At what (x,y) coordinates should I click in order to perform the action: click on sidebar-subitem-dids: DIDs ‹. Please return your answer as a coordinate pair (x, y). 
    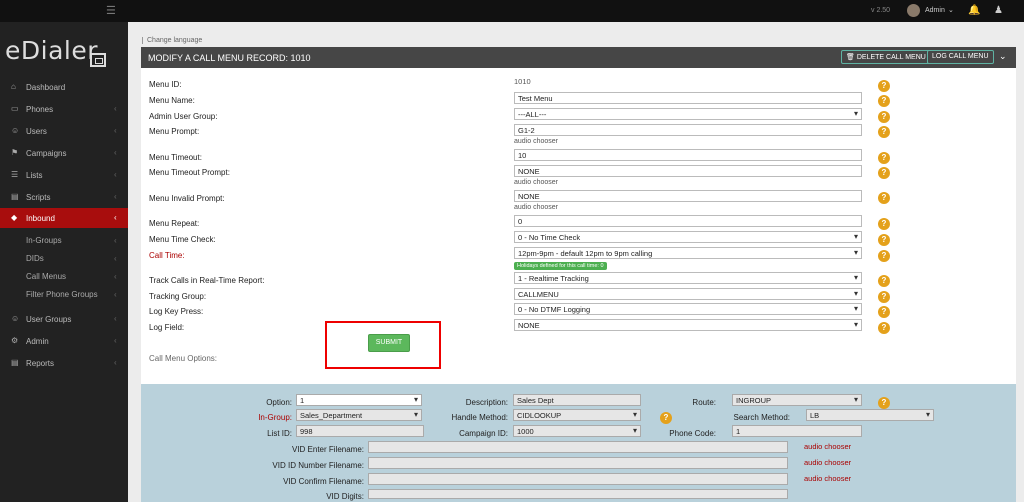
    Looking at the image, I should click on (76, 263).